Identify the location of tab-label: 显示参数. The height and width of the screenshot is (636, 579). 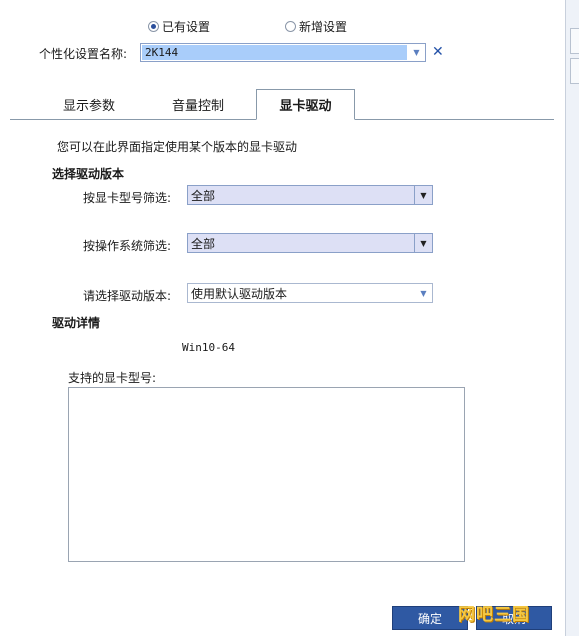
(88, 106).